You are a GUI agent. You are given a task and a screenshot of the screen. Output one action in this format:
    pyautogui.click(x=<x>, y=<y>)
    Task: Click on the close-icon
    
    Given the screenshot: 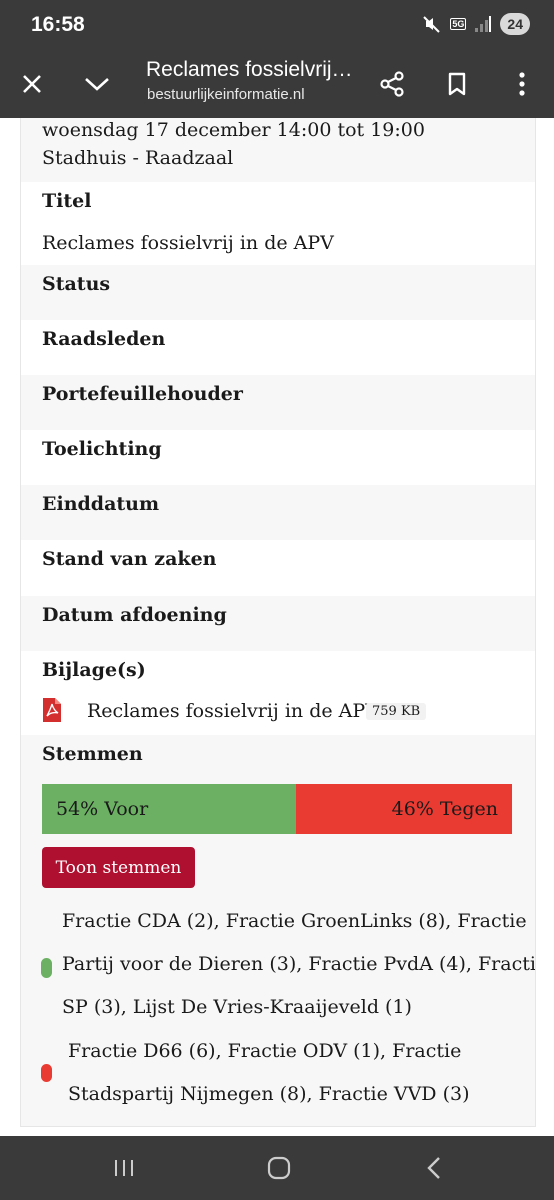 What is the action you would take?
    pyautogui.click(x=32, y=84)
    